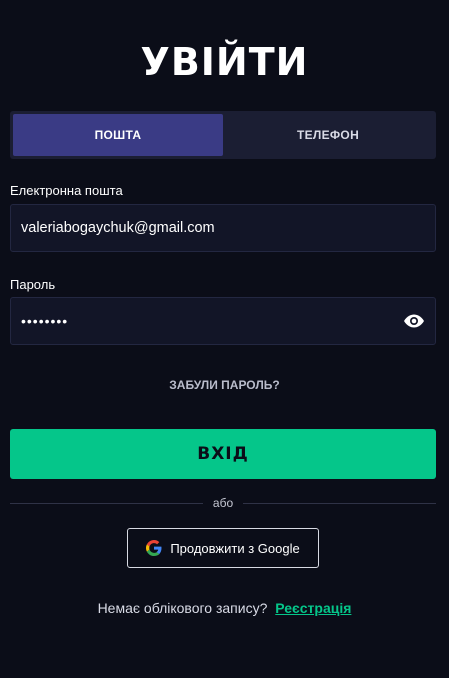  What do you see at coordinates (182, 608) in the screenshot?
I see `signup-prompt-text: Немає облікового запису?` at bounding box center [182, 608].